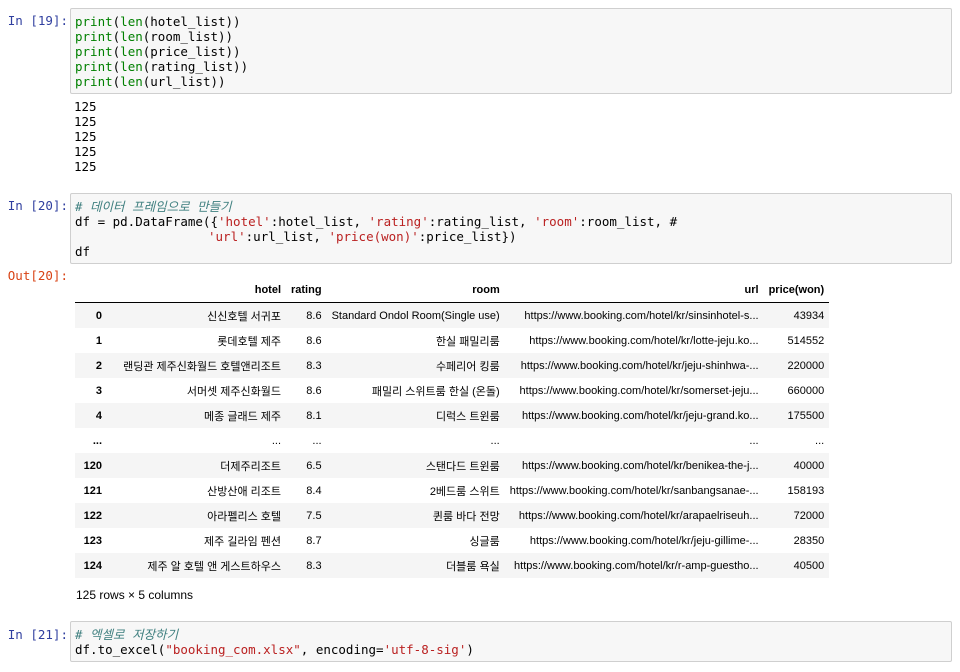 The height and width of the screenshot is (672, 960). I want to click on index-cell: 0, so click(98, 315).